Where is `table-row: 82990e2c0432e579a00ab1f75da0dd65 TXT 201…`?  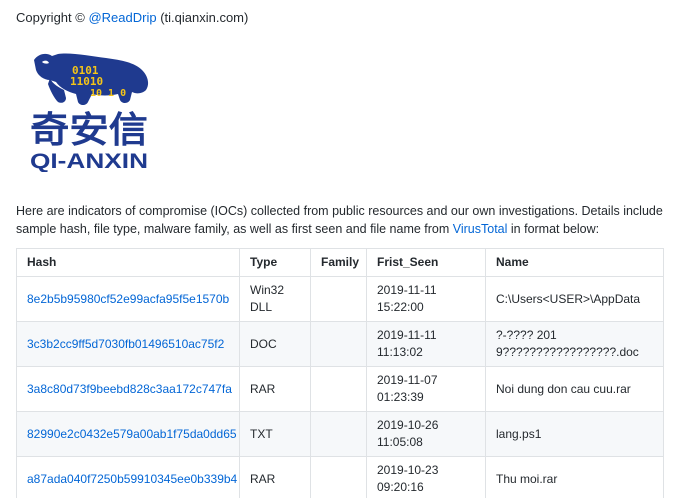
table-row: 82990e2c0432e579a00ab1f75da0dd65 TXT 201… is located at coordinates (340, 434).